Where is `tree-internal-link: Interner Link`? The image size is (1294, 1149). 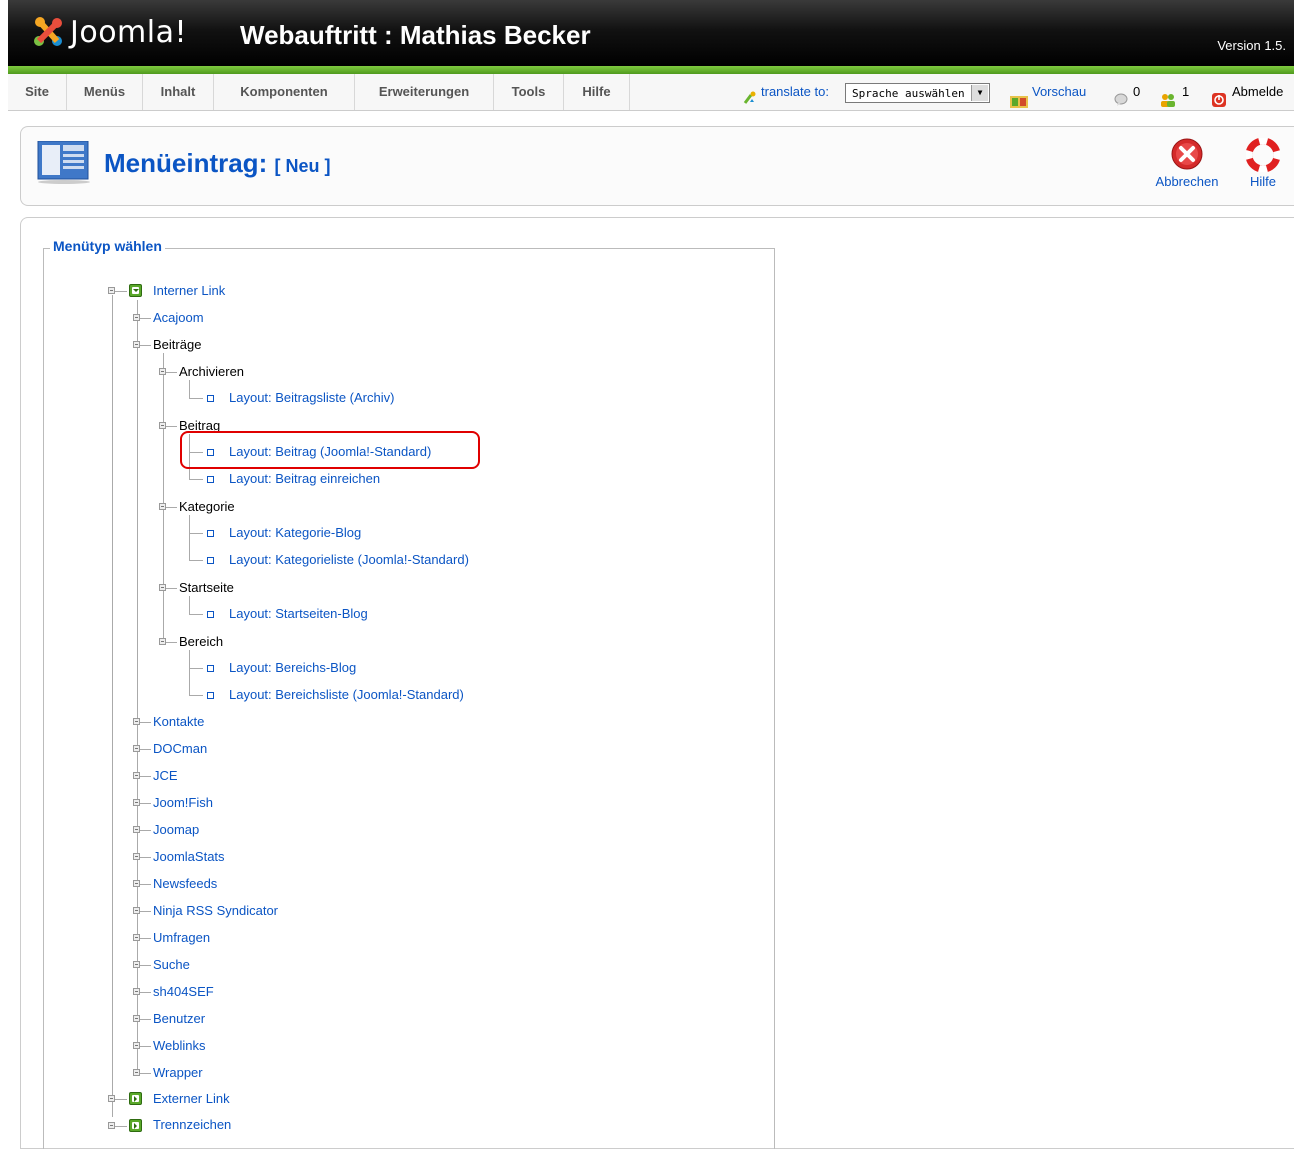 tree-internal-link: Interner Link is located at coordinates (189, 291).